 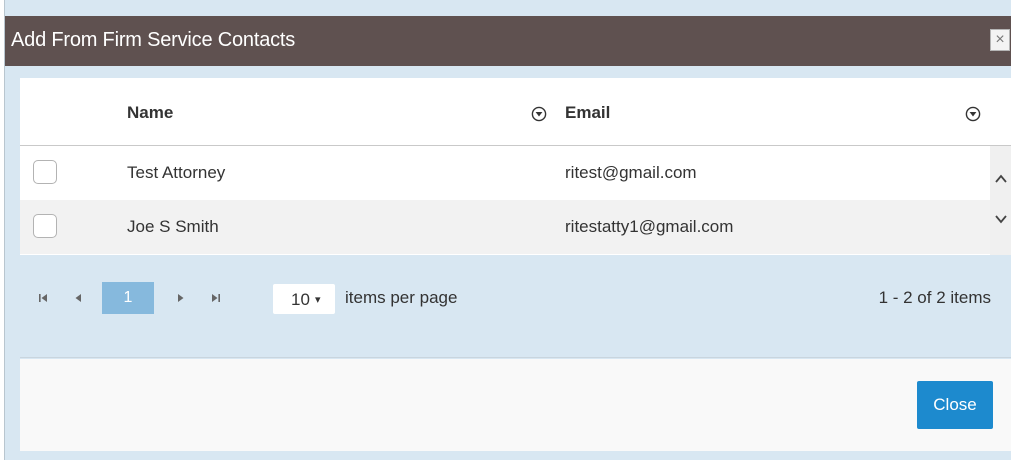 I want to click on grid-scrollbar, so click(x=1000, y=200).